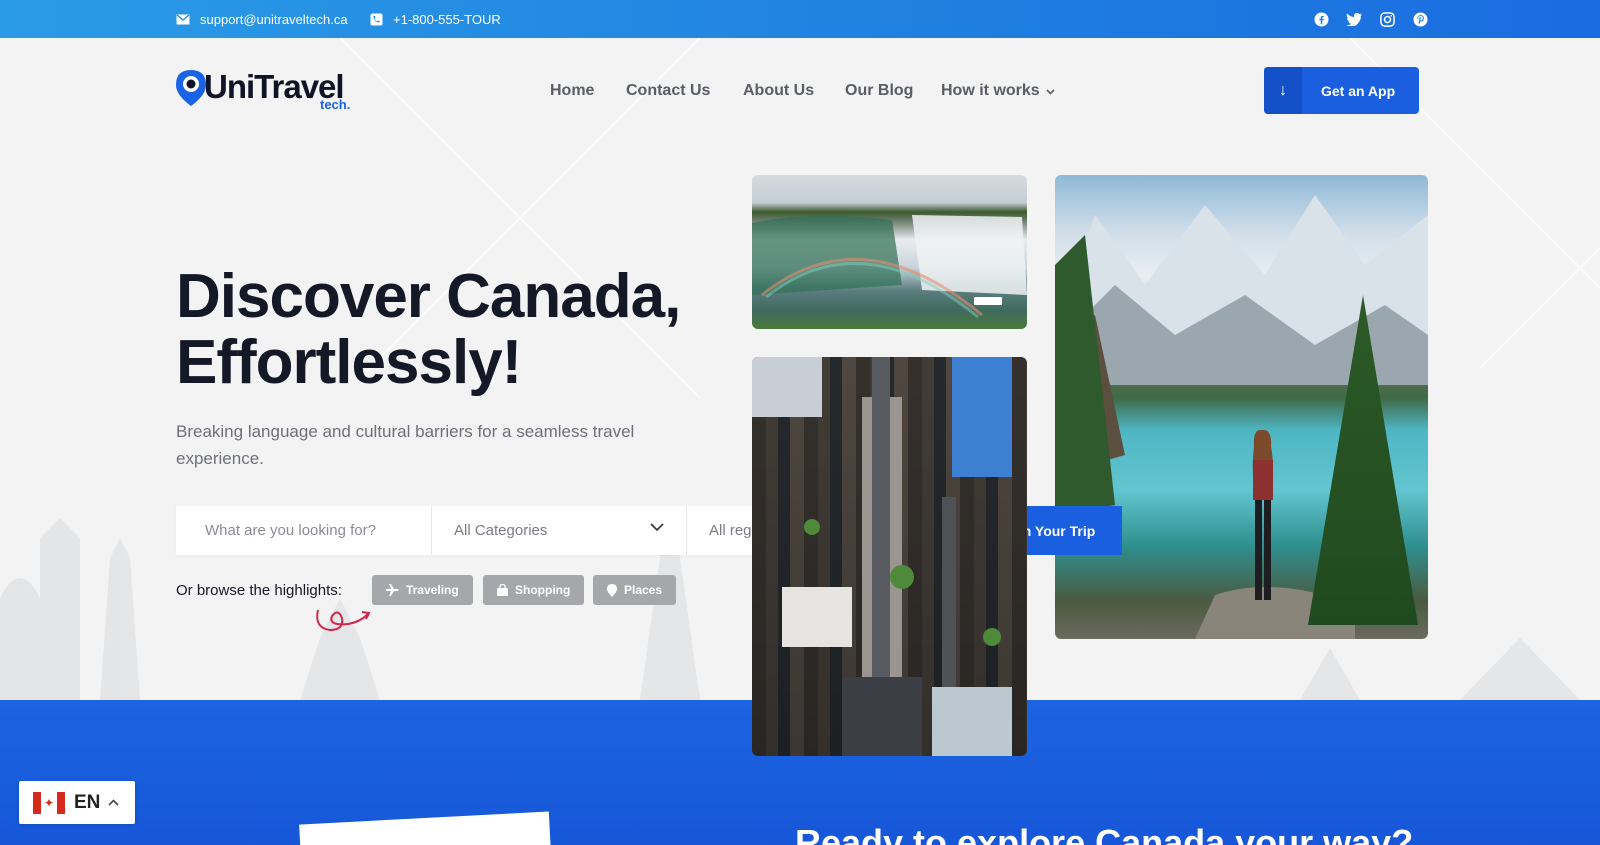 Image resolution: width=1600 pixels, height=845 pixels. What do you see at coordinates (1420, 19) in the screenshot?
I see `pinterest-icon` at bounding box center [1420, 19].